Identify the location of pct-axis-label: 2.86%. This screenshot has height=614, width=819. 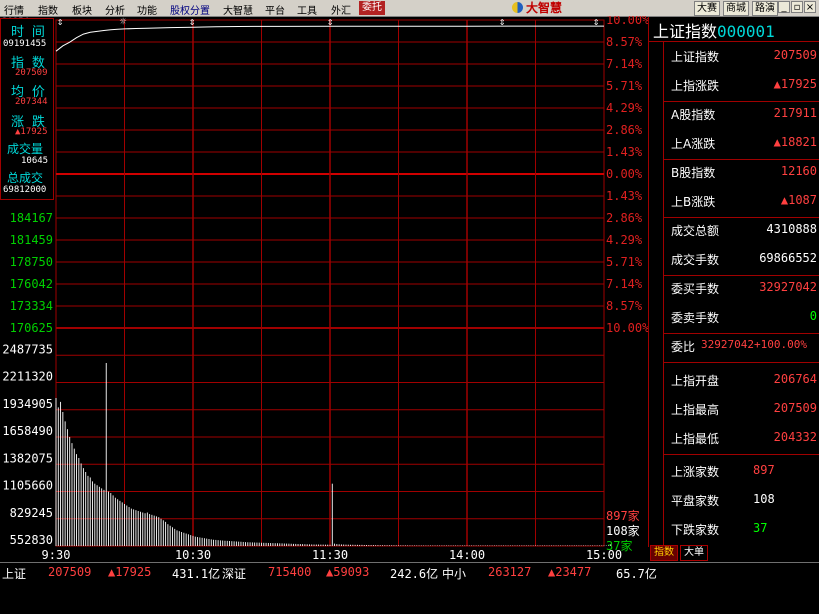
(624, 130).